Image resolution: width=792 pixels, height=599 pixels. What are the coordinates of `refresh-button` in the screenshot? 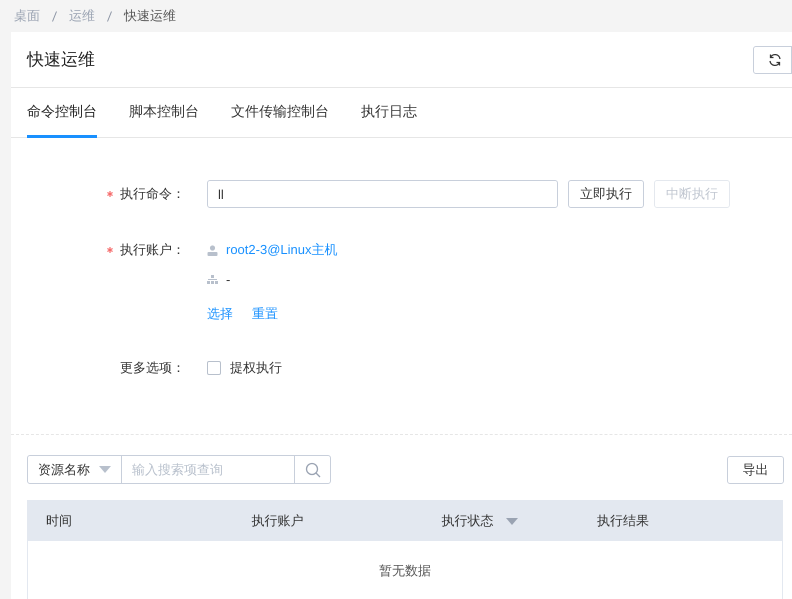 It's located at (772, 60).